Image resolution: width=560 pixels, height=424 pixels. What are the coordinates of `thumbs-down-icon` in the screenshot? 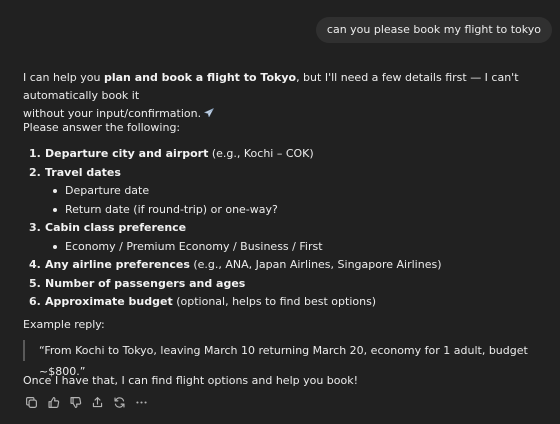 It's located at (75, 405).